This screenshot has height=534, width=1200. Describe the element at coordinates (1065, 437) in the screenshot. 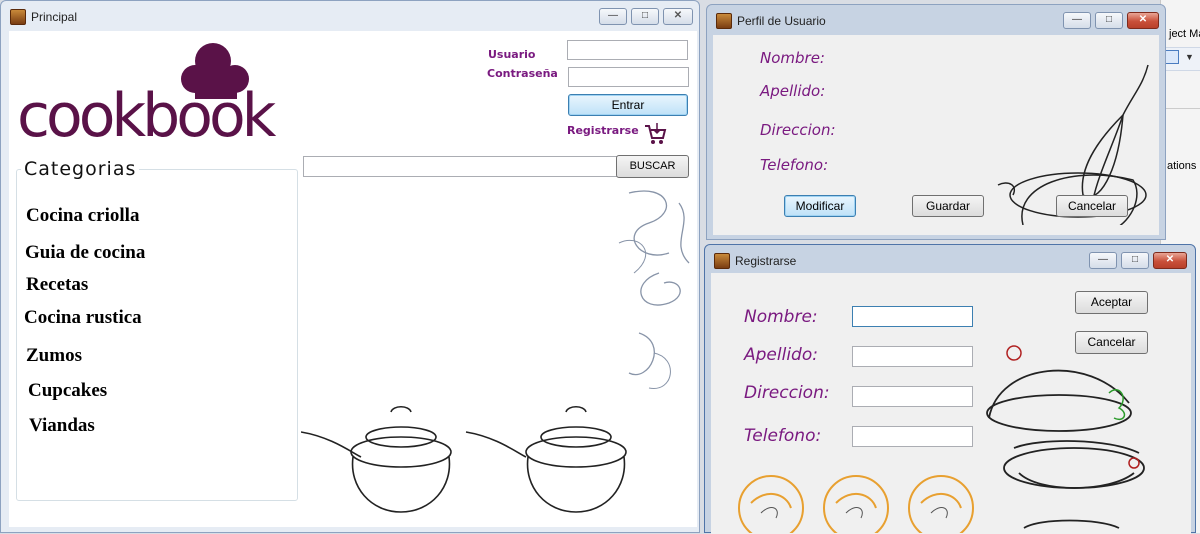

I see `pan-illustration` at that location.